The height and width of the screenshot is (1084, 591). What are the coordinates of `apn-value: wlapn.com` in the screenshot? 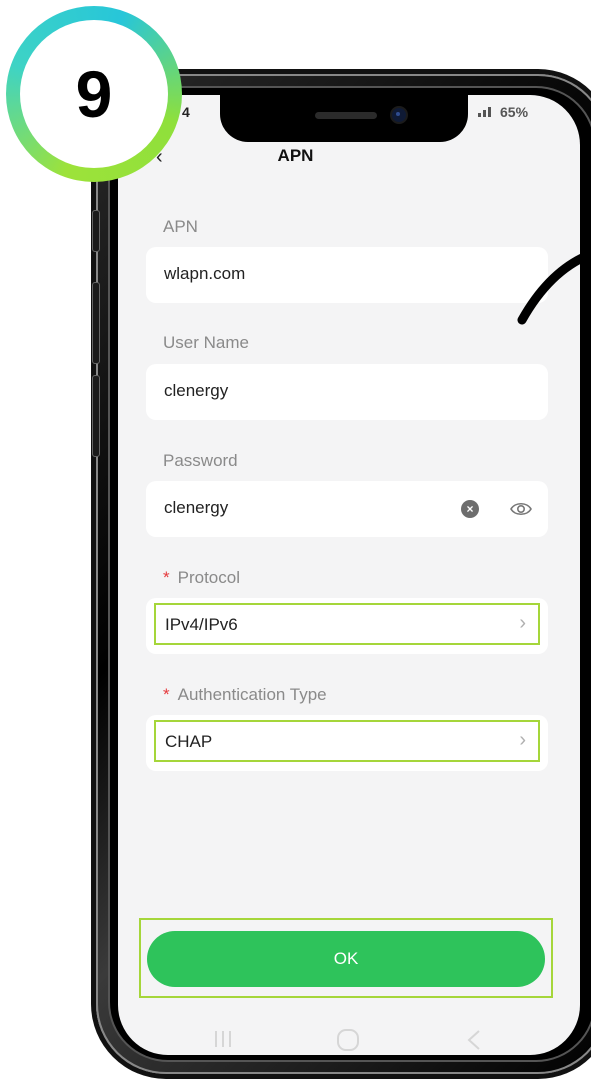 It's located at (205, 273).